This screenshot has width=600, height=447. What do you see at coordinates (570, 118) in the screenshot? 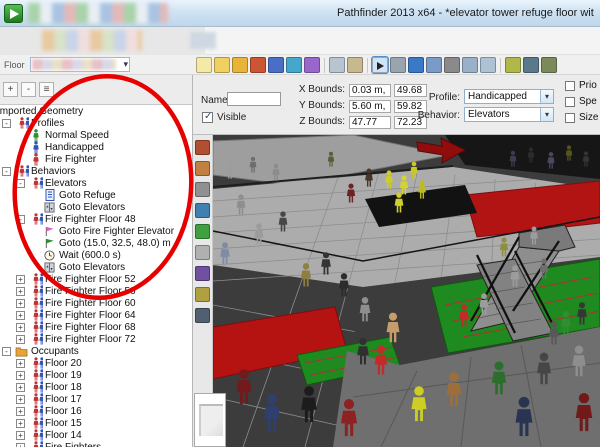
I see `size-checkbox` at bounding box center [570, 118].